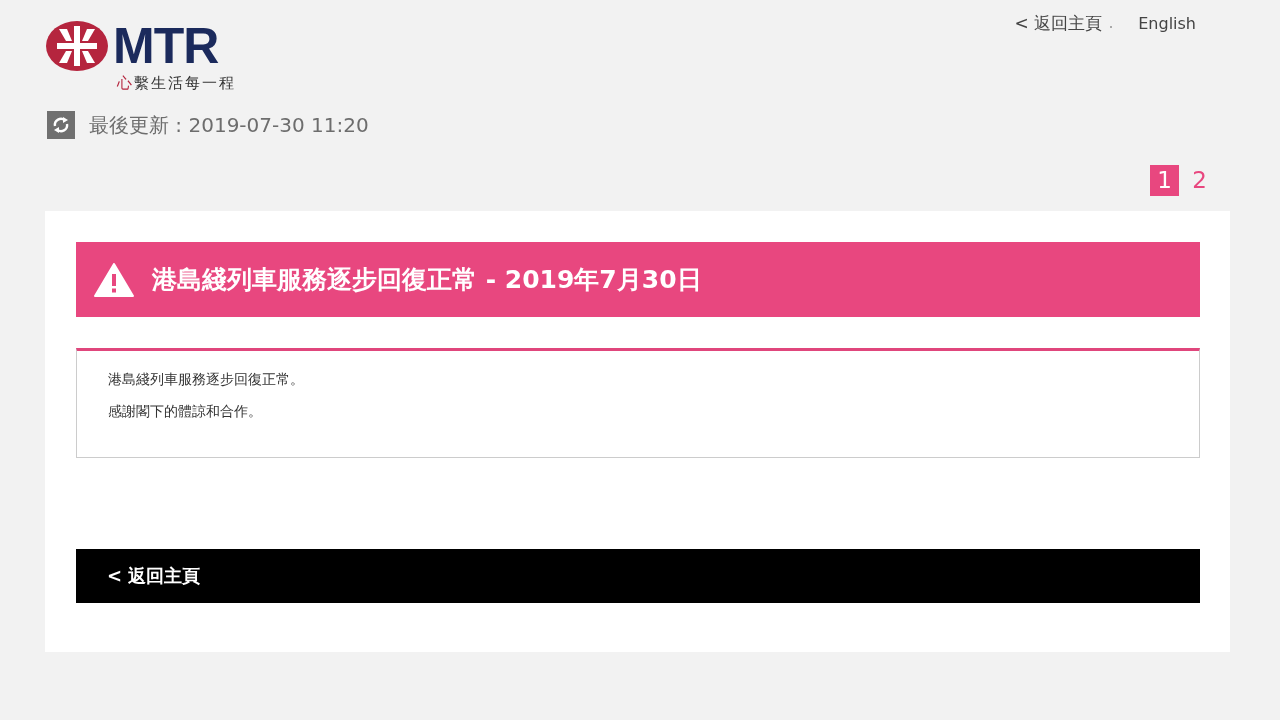 The height and width of the screenshot is (720, 1280). Describe the element at coordinates (185, 412) in the screenshot. I see `message-text: 感謝閣下的體諒和合作。` at that location.